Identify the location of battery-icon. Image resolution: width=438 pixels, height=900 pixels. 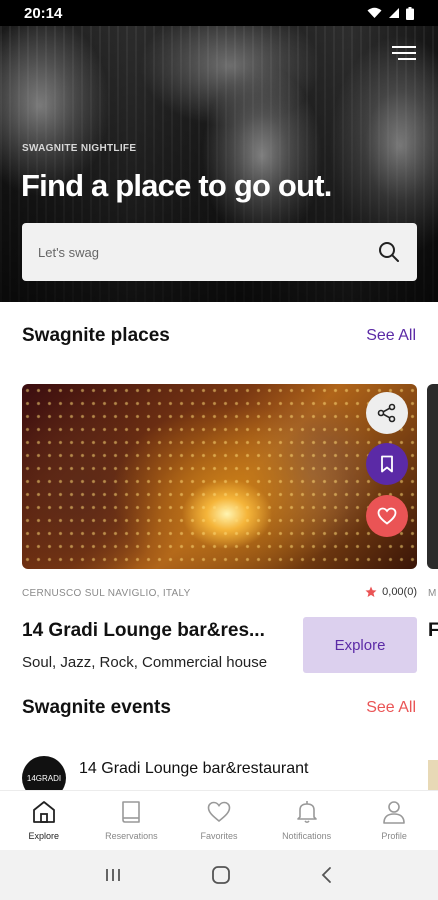
(410, 13).